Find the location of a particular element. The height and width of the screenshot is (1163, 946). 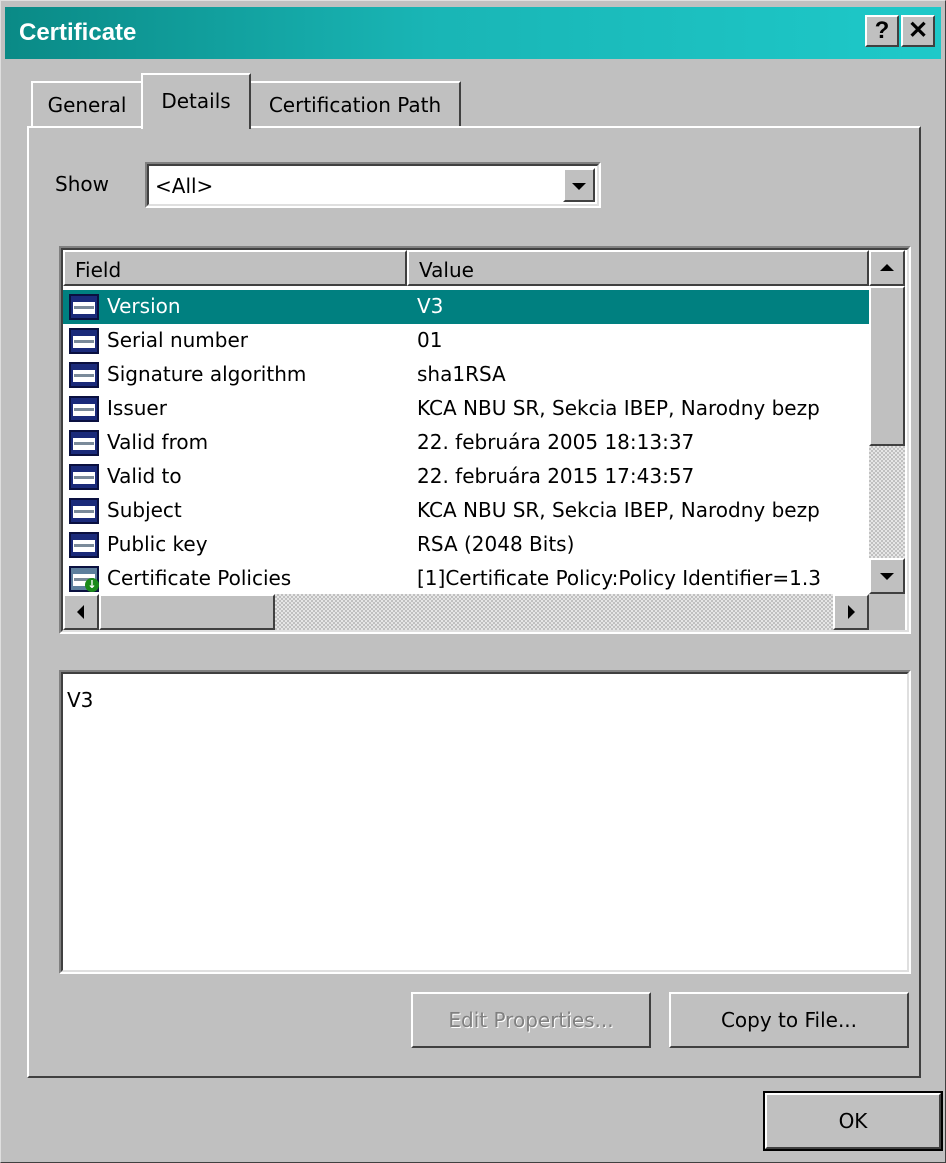

column-header-value-label: Value is located at coordinates (446, 270).